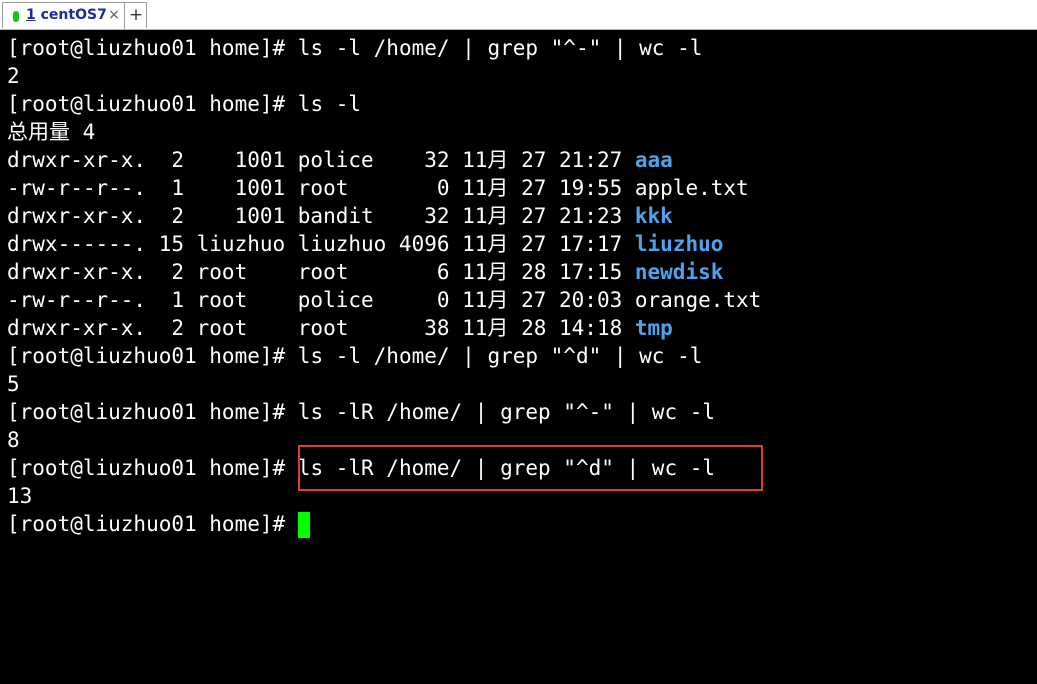 The height and width of the screenshot is (684, 1037). I want to click on command-output: 总用量 4, so click(521, 132).